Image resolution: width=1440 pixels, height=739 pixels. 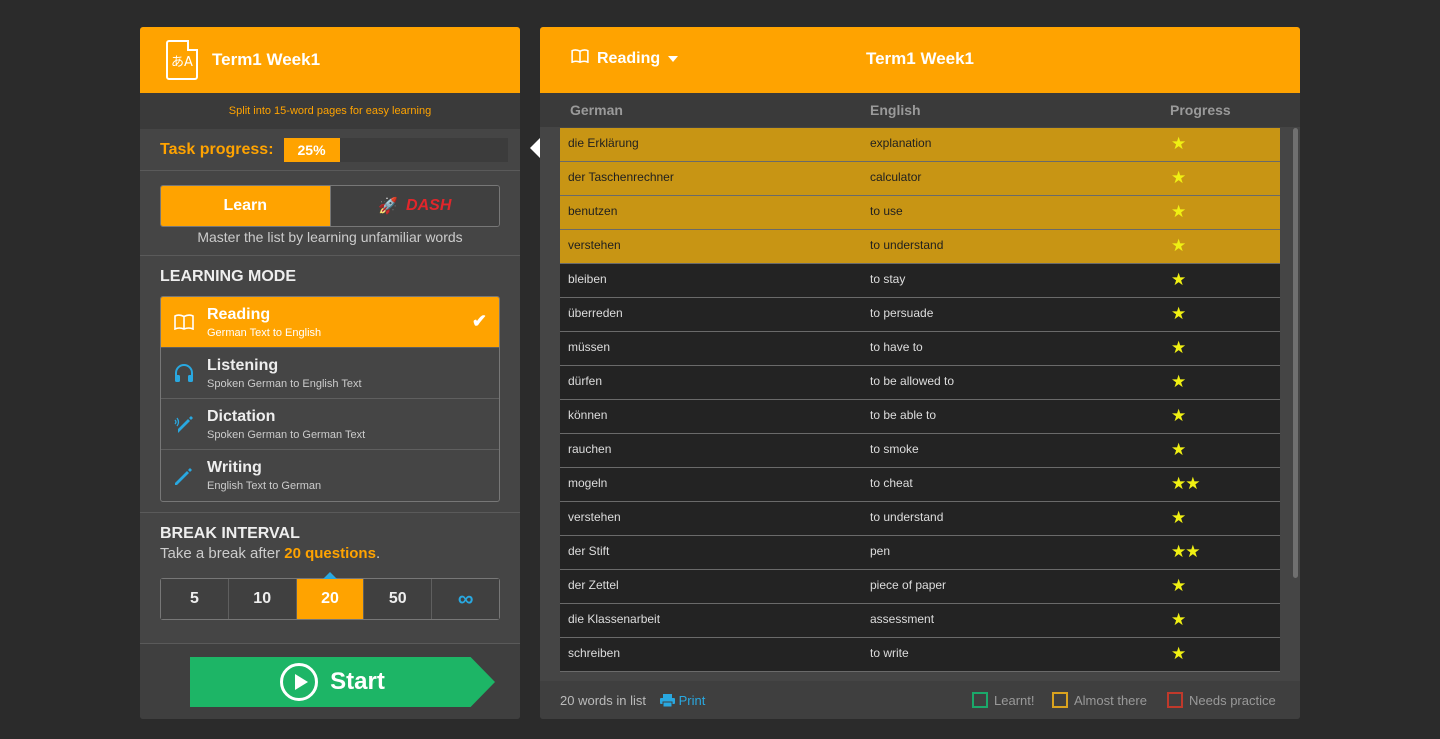 What do you see at coordinates (588, 483) in the screenshot?
I see `german-word: mogeln` at bounding box center [588, 483].